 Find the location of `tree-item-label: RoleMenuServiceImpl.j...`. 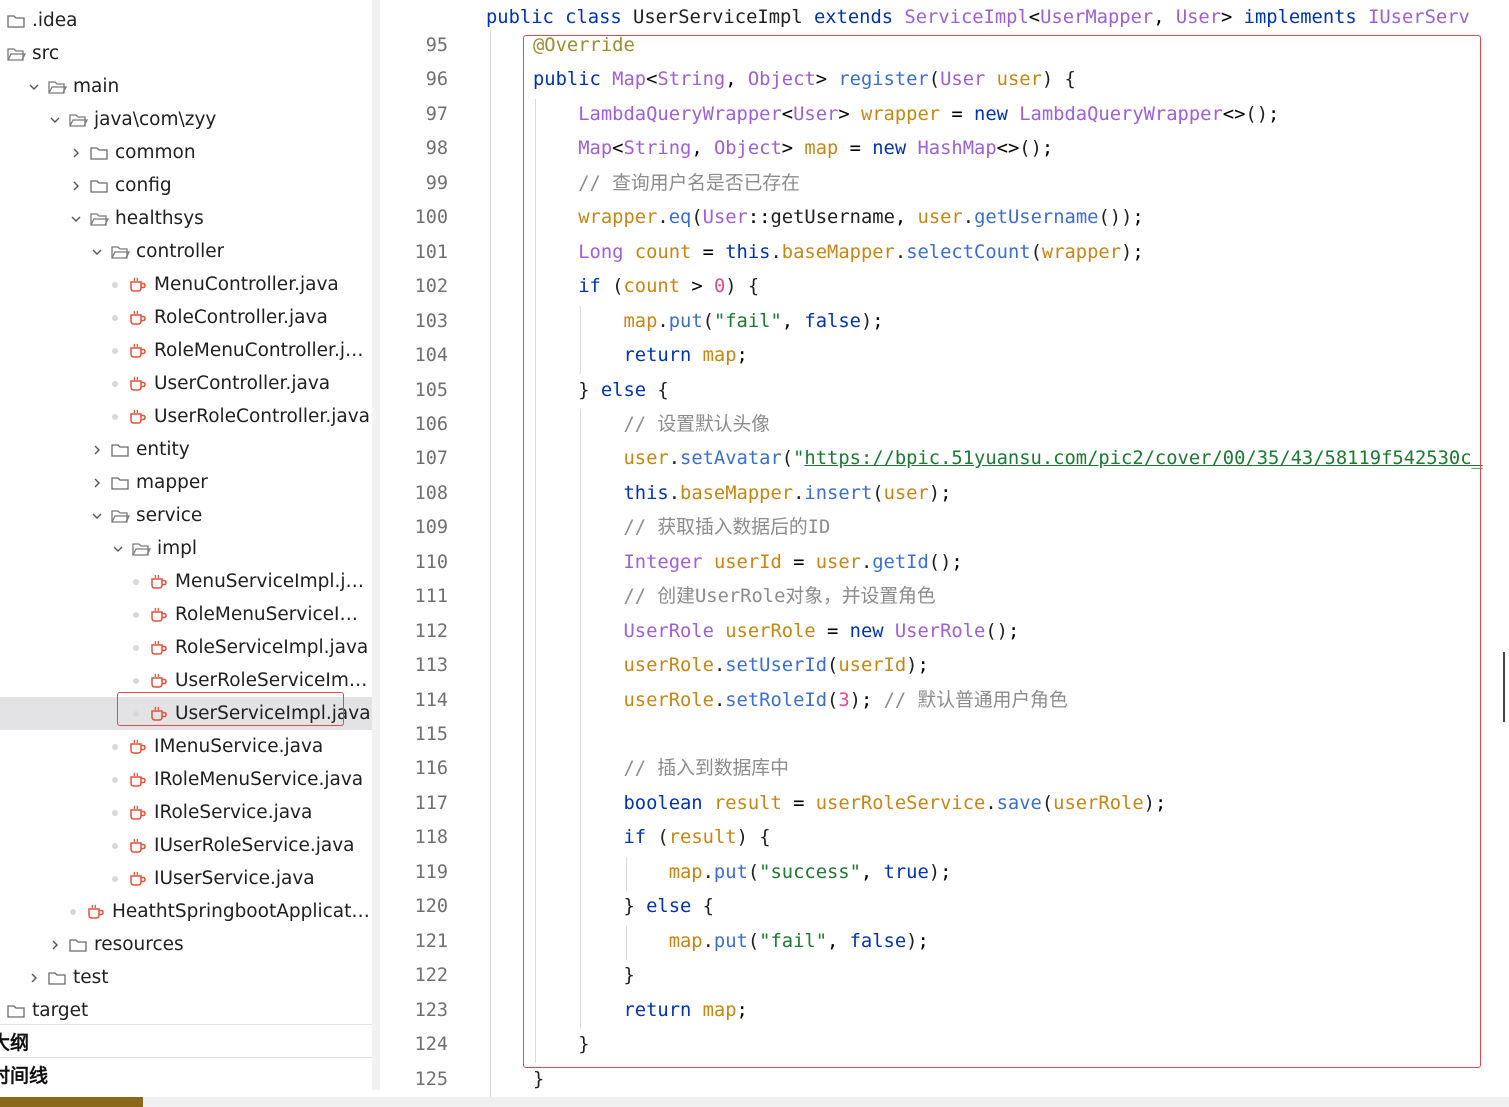

tree-item-label: RoleMenuServiceImpl.j... is located at coordinates (273, 614).